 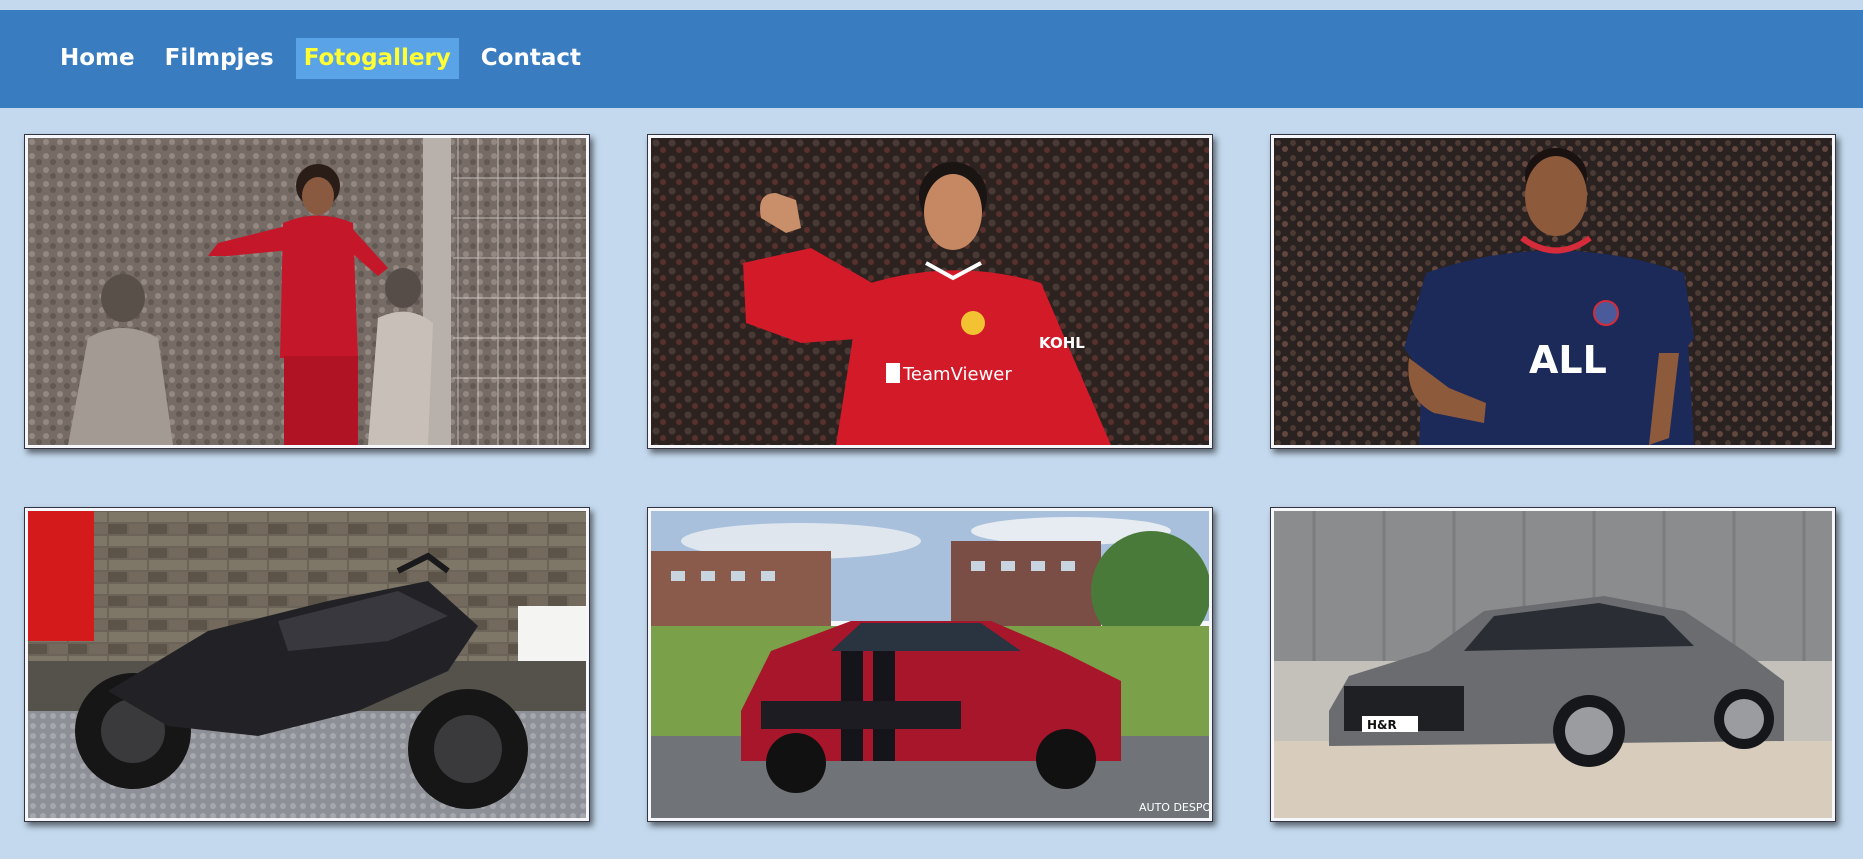 I want to click on nav-link-contact: Contact, so click(x=531, y=58).